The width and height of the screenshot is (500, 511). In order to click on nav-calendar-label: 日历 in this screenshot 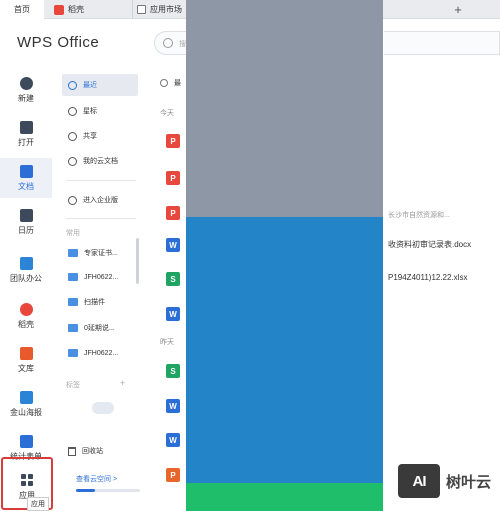, I will do `click(26, 230)`.